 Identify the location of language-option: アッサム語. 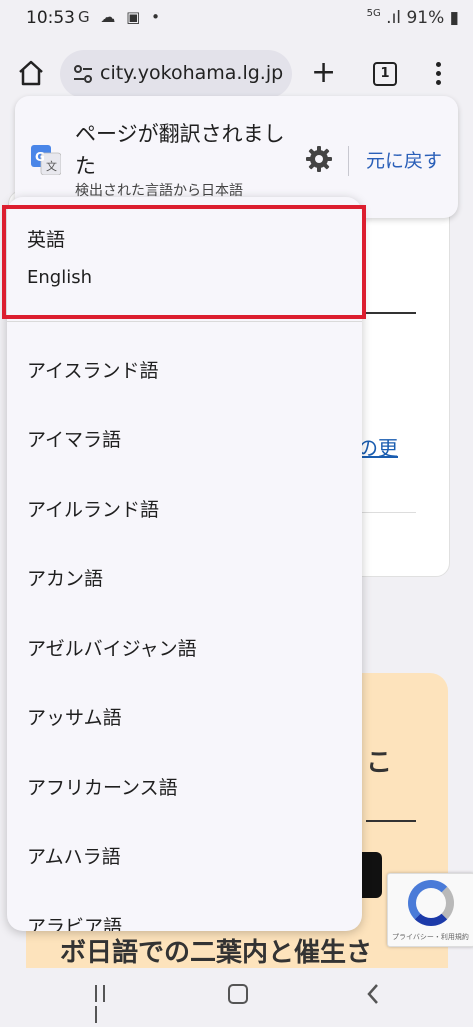
(184, 715).